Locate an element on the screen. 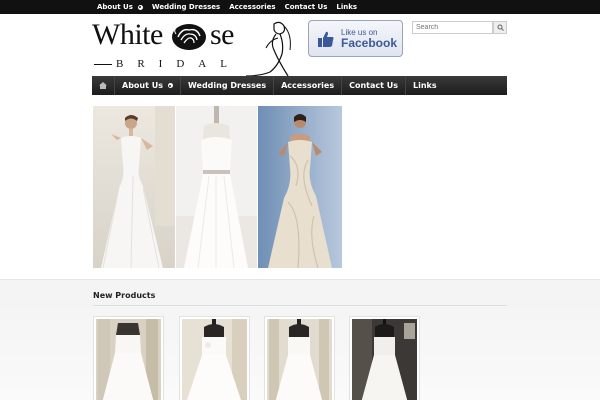  home-icon is located at coordinates (103, 85).